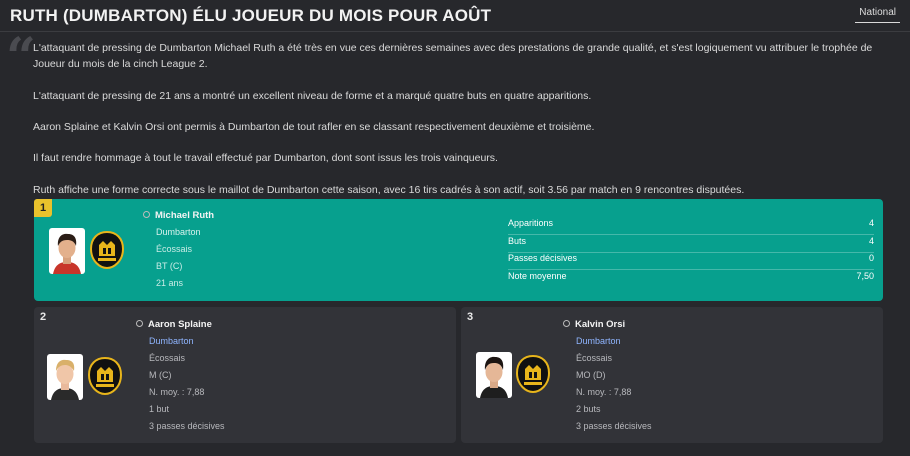 The width and height of the screenshot is (910, 456). What do you see at coordinates (588, 409) in the screenshot?
I see `player-goals: 2 buts` at bounding box center [588, 409].